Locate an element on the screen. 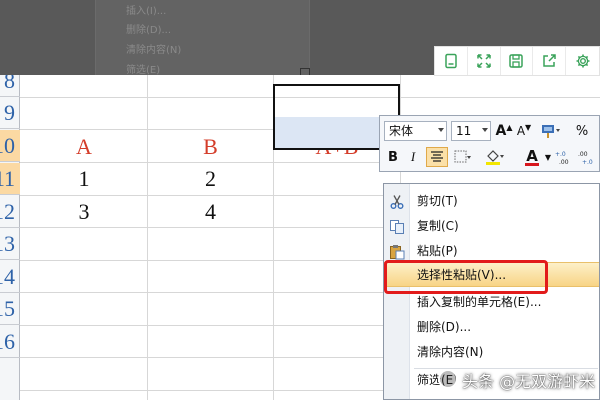 Image resolution: width=600 pixels, height=400 pixels. decrease-decimal-button: .00 +.0 is located at coordinates (588, 157).